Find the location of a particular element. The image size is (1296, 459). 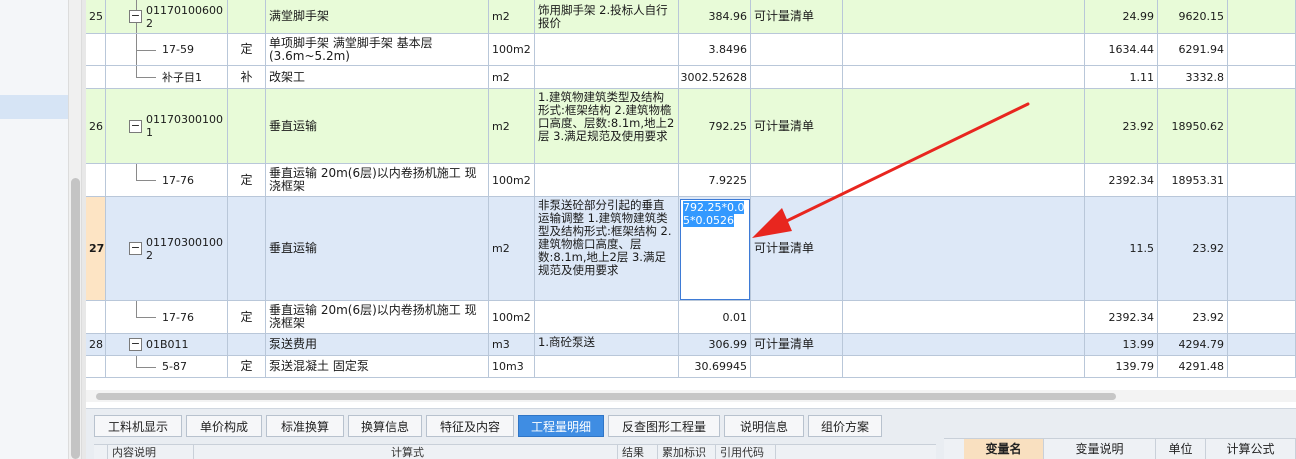

tab-labor-material: 工料机显示 is located at coordinates (138, 426).